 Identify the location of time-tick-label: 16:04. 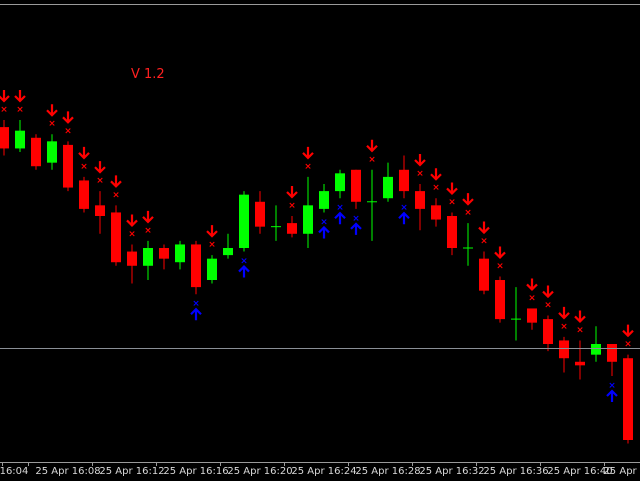
(14, 471).